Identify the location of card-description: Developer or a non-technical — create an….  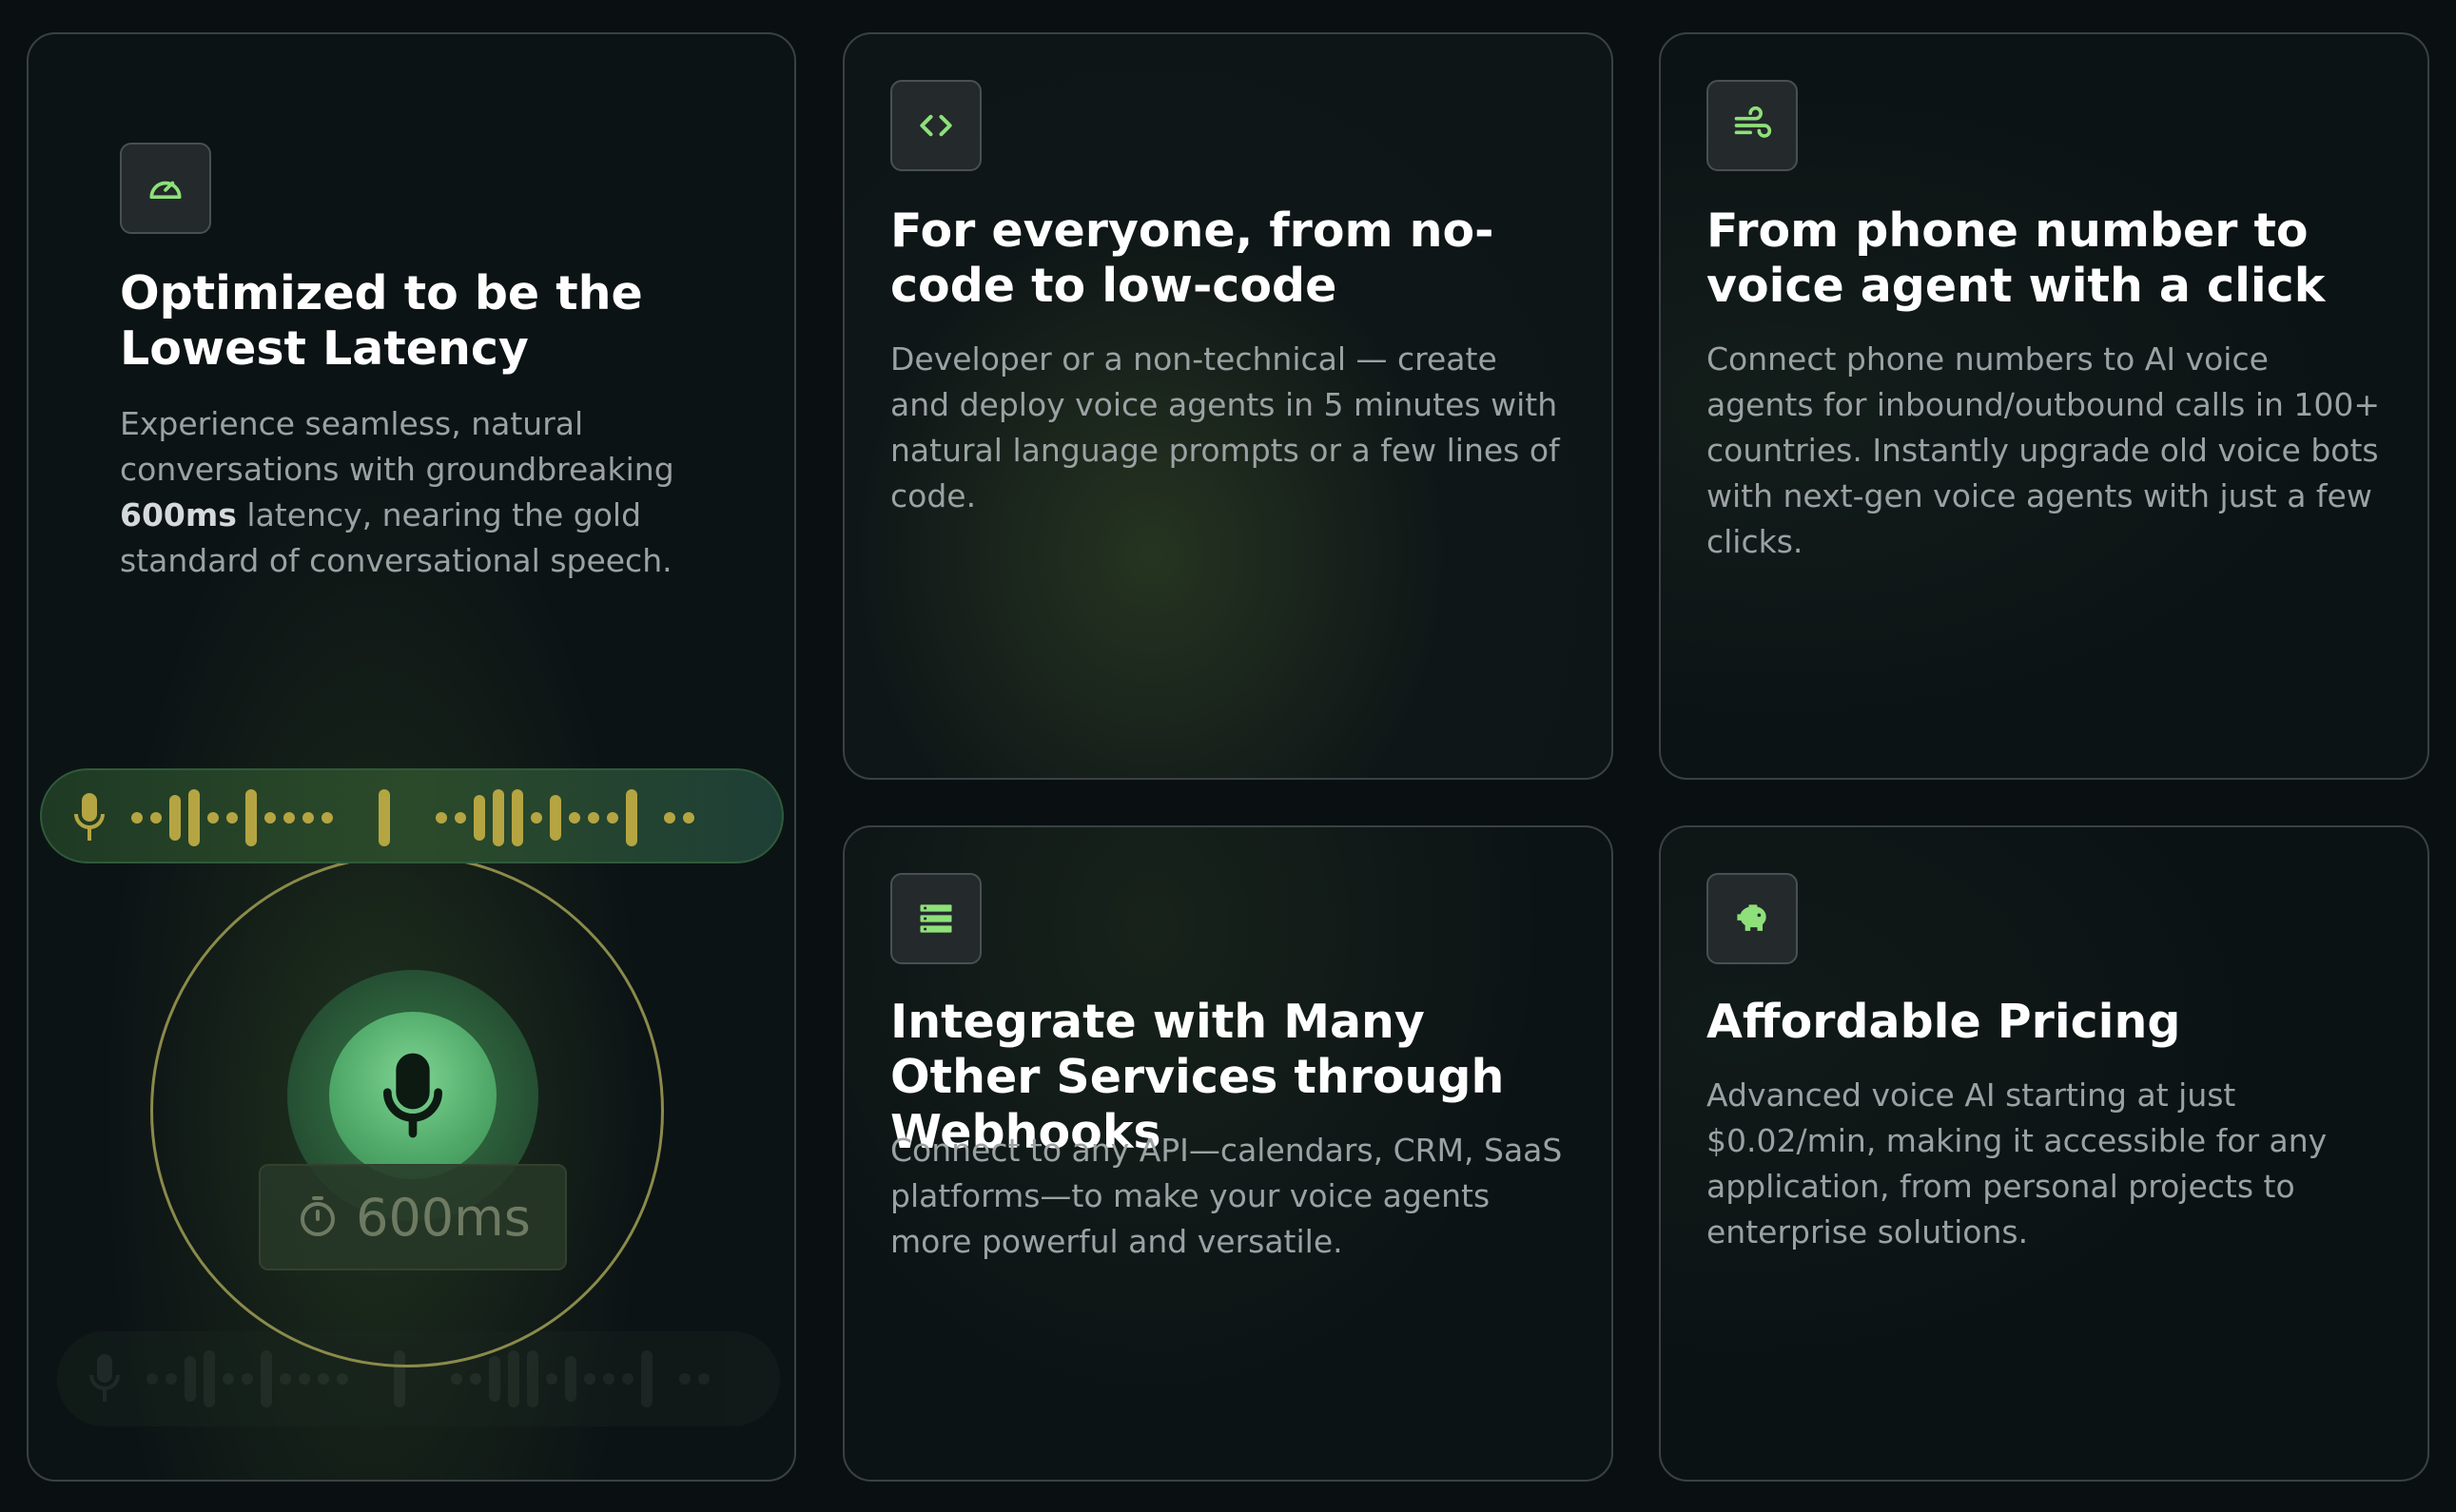
(1225, 427).